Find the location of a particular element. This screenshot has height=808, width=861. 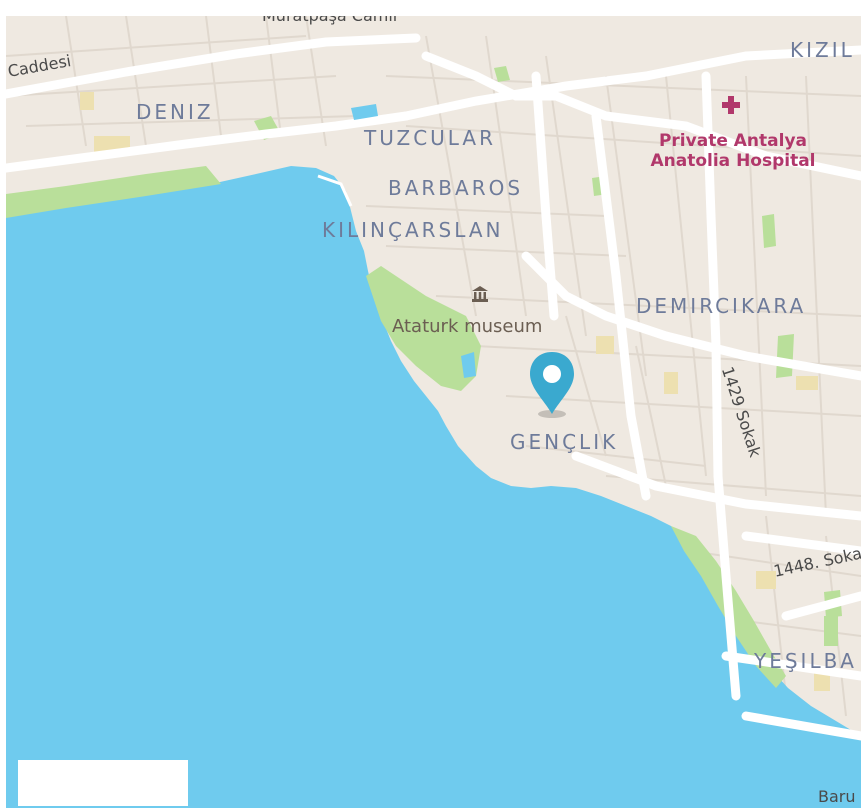

district-label-demircikara: DEMIRCIKARA is located at coordinates (721, 306).